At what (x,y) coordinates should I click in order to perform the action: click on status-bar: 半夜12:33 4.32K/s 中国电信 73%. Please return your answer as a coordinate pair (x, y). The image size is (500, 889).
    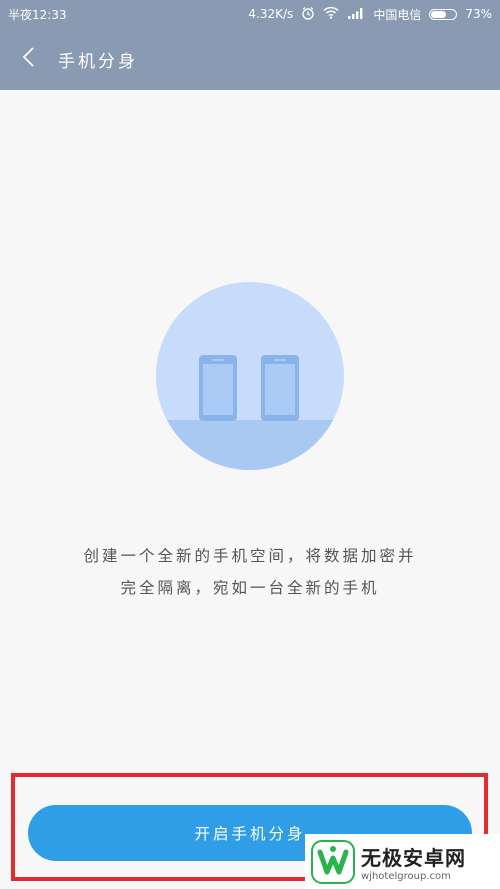
    Looking at the image, I should click on (250, 14).